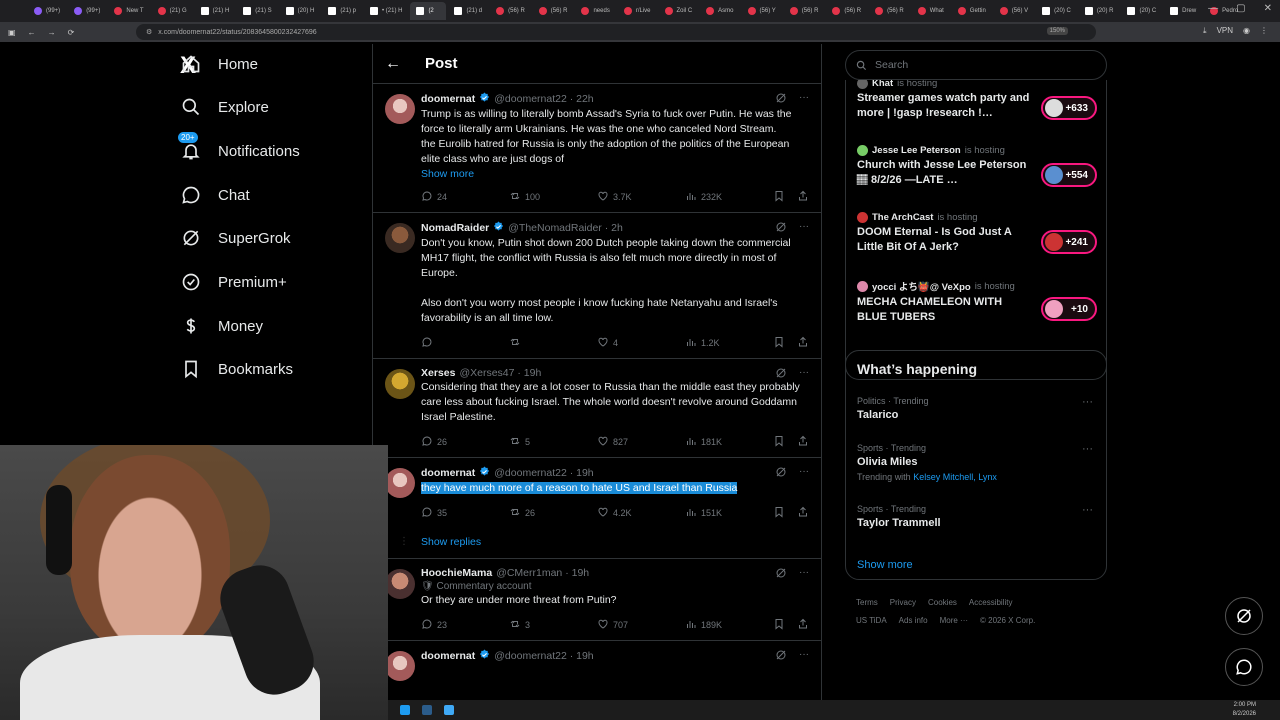  What do you see at coordinates (52, 32) in the screenshot?
I see `forward-icon: →` at bounding box center [52, 32].